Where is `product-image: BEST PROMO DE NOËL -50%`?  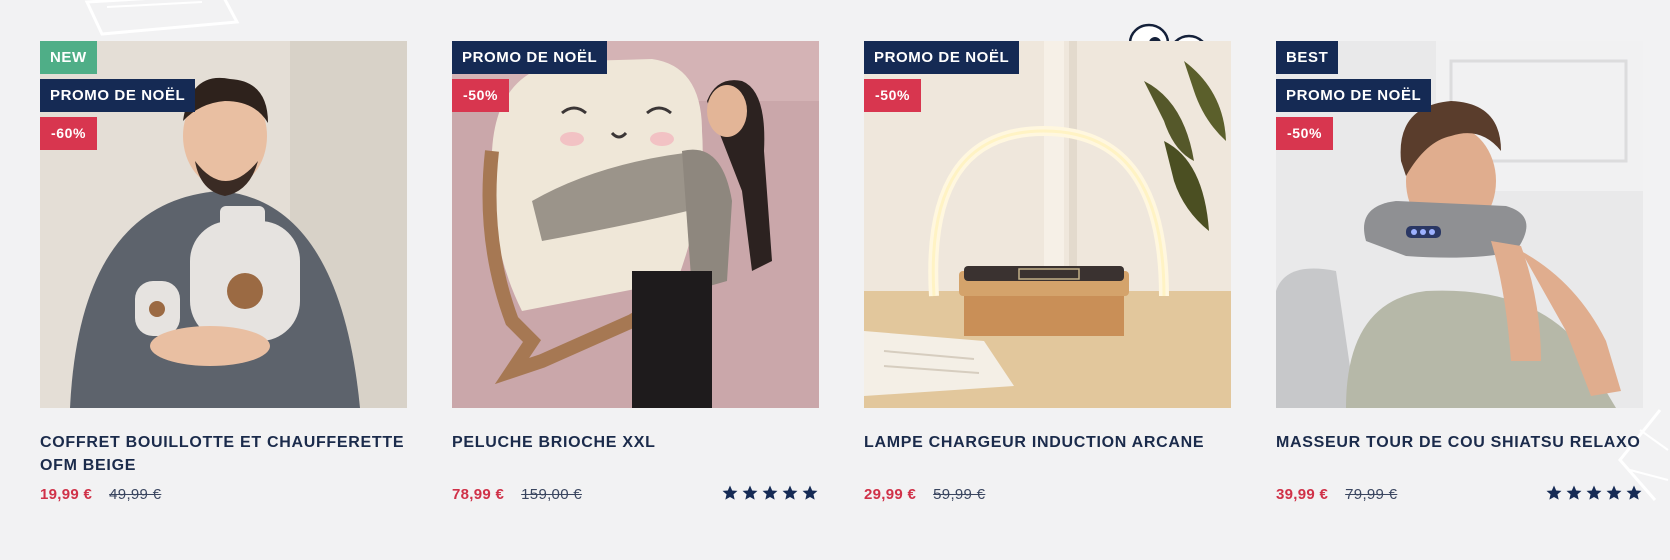
product-image: BEST PROMO DE NOËL -50% is located at coordinates (1459, 224).